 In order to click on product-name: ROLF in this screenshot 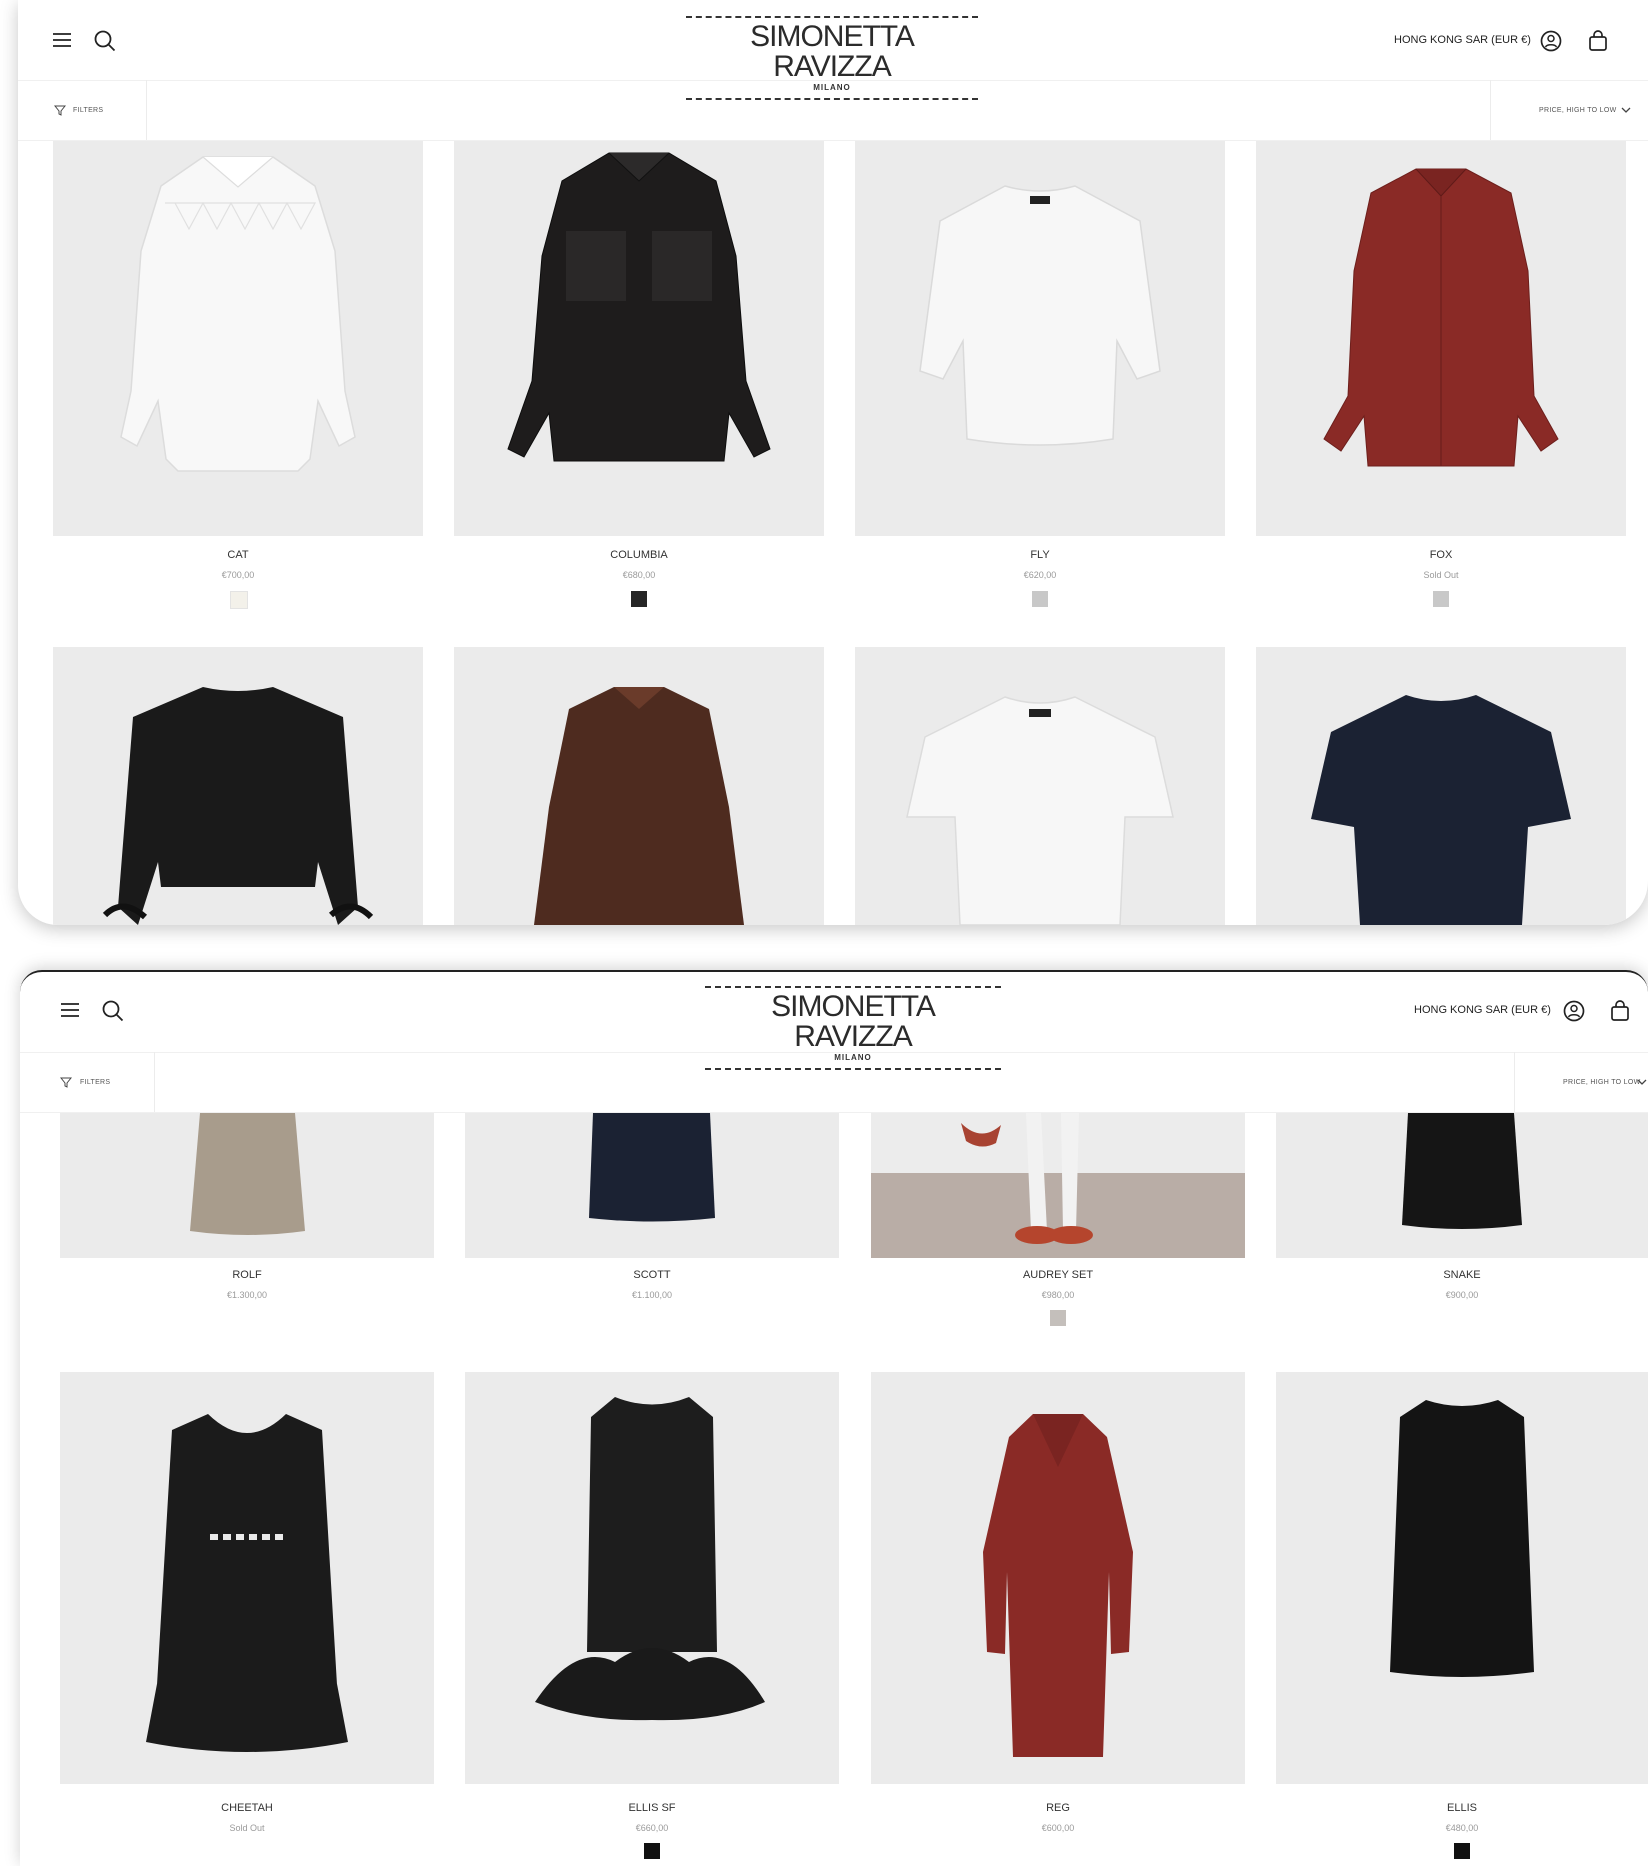, I will do `click(247, 1275)`.